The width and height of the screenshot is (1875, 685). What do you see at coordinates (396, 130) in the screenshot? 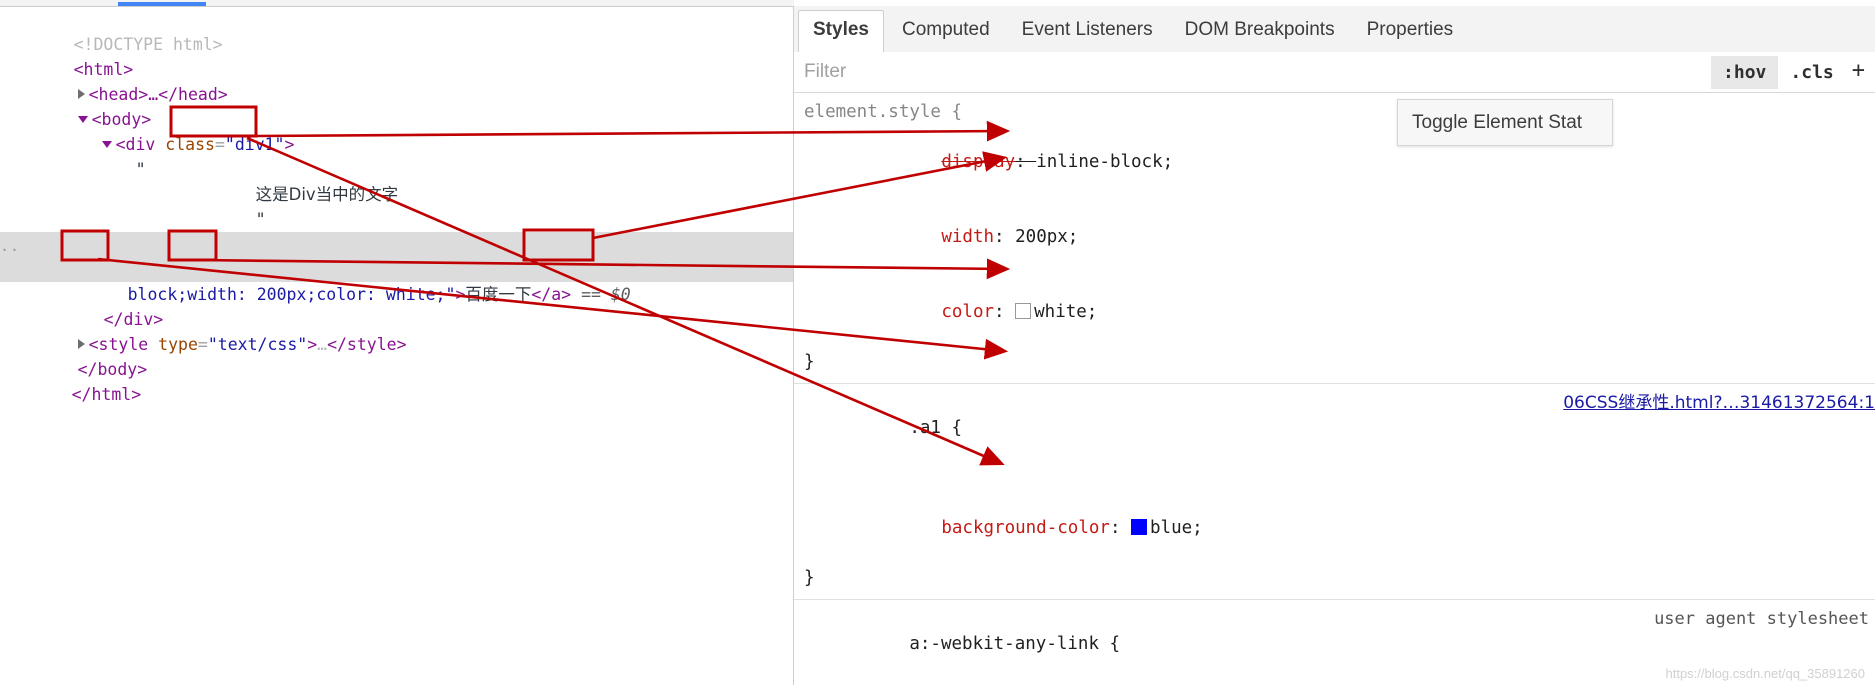
I see `dom-line-div-open: <div class="div1">` at bounding box center [396, 130].